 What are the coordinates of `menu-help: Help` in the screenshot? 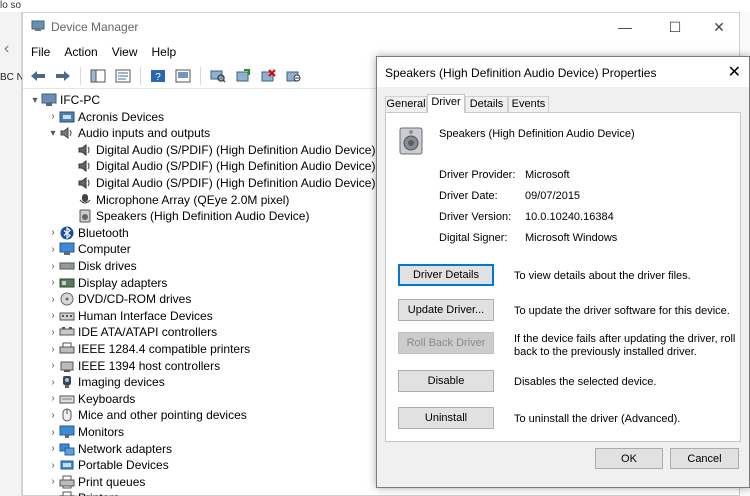 It's located at (164, 52).